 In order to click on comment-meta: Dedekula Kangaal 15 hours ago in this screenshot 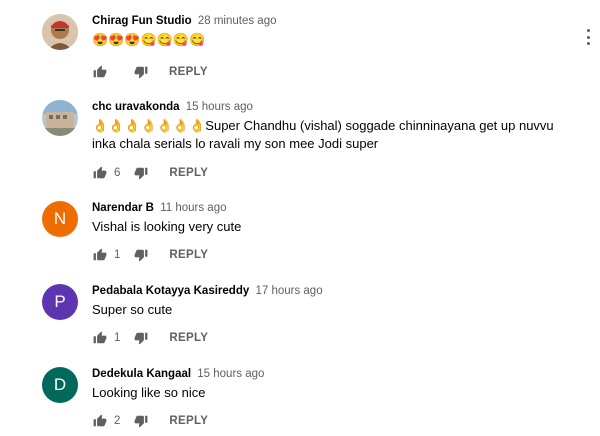, I will do `click(332, 374)`.